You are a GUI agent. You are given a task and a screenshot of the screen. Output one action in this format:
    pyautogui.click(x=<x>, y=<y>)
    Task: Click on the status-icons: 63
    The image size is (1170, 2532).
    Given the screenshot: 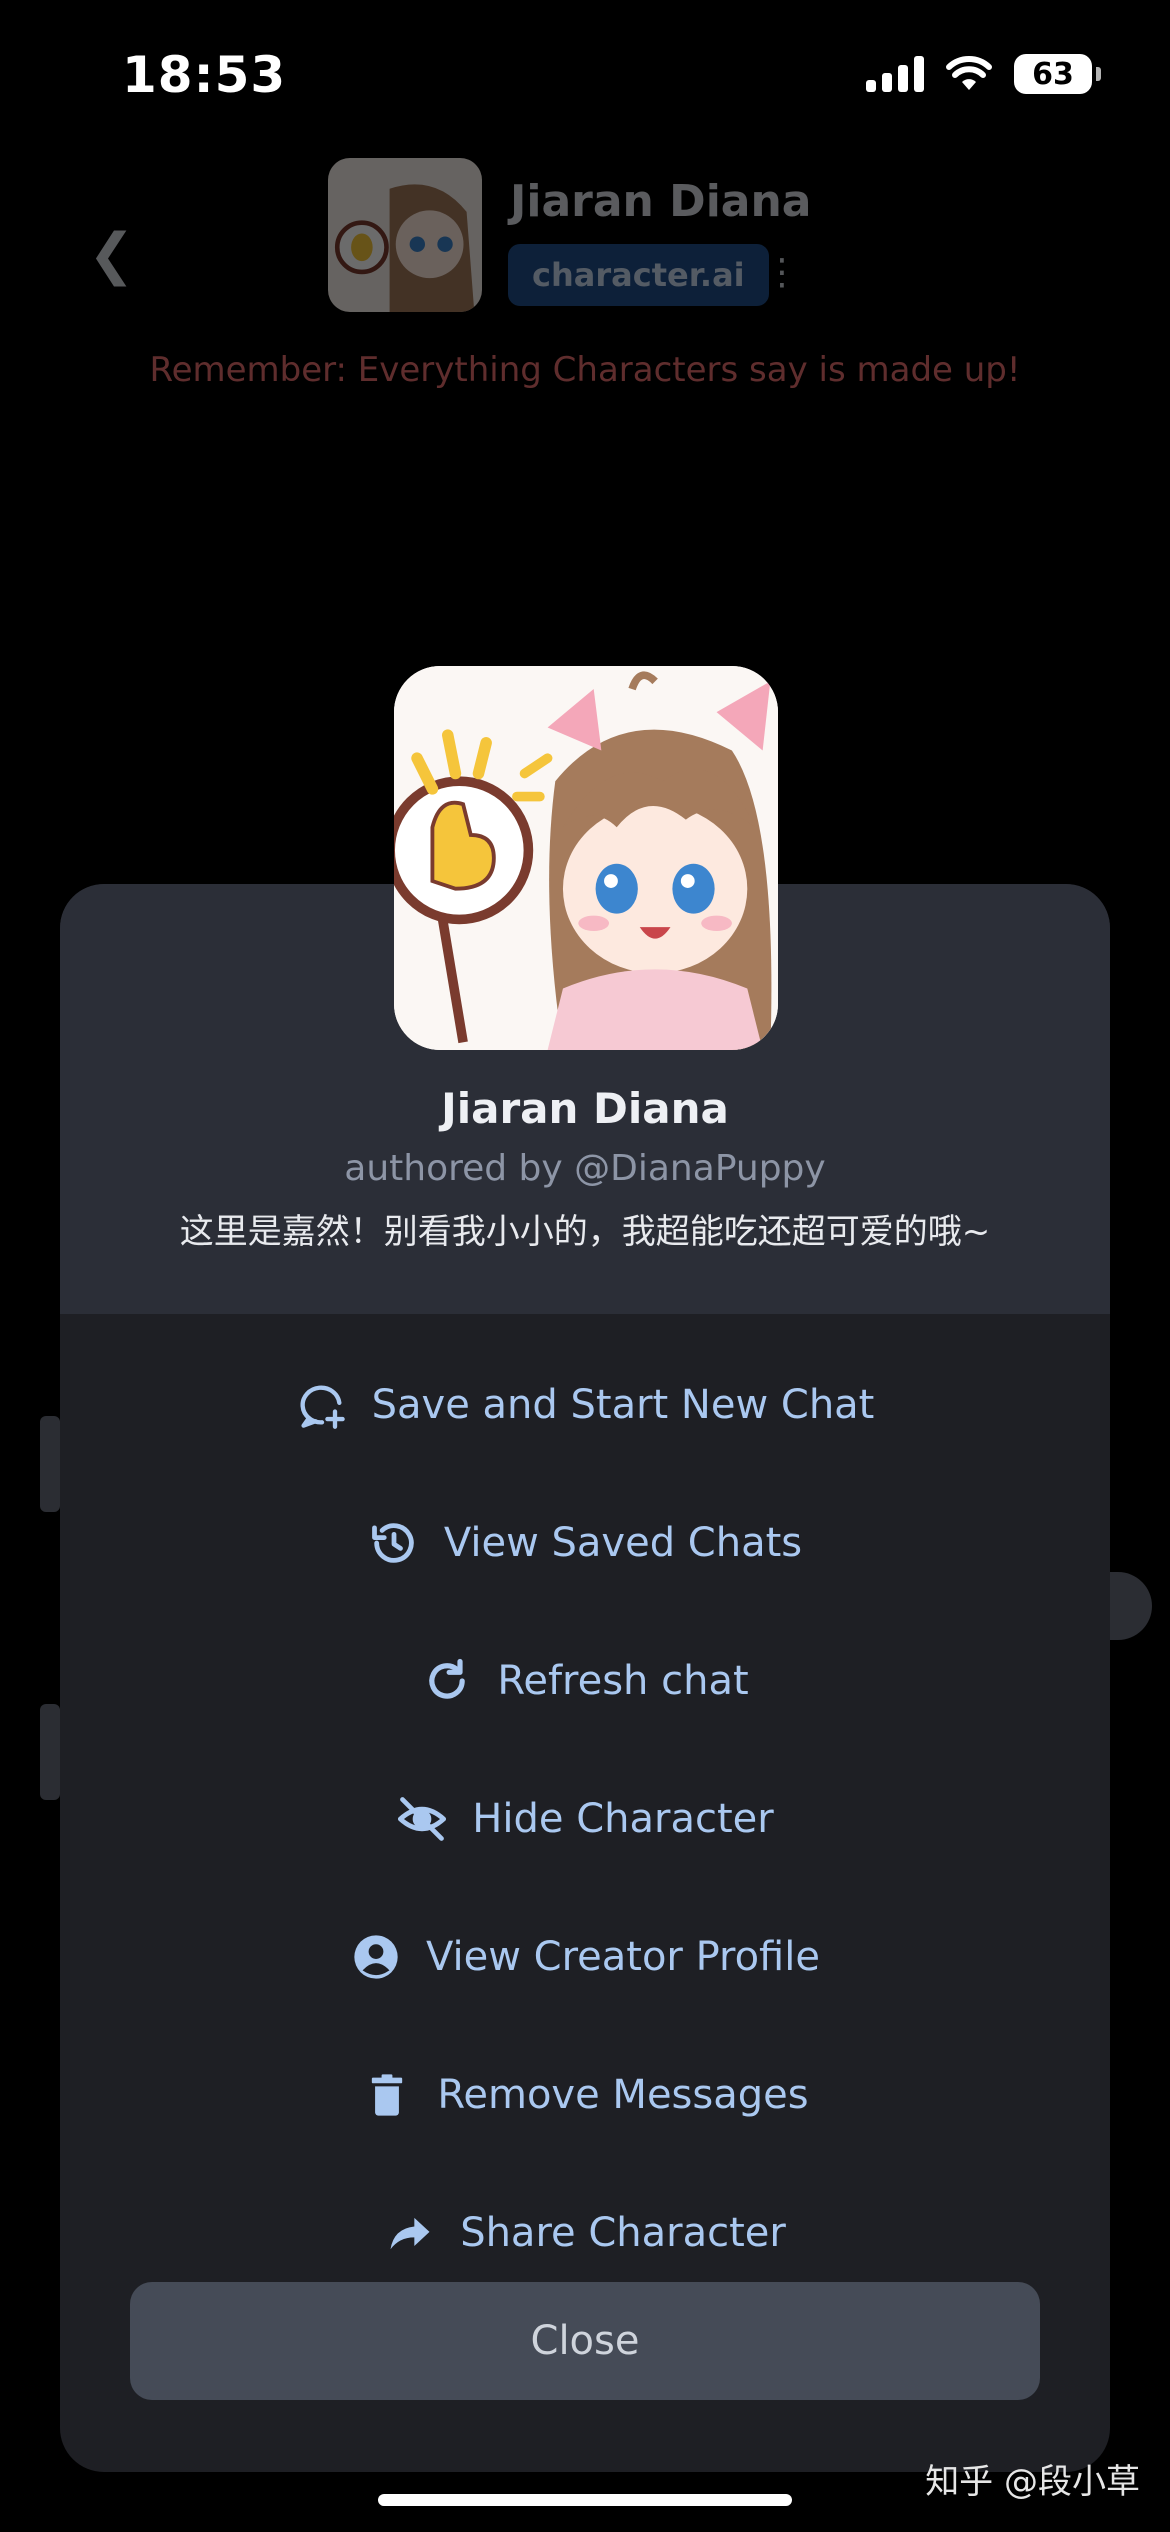 What is the action you would take?
    pyautogui.click(x=983, y=74)
    